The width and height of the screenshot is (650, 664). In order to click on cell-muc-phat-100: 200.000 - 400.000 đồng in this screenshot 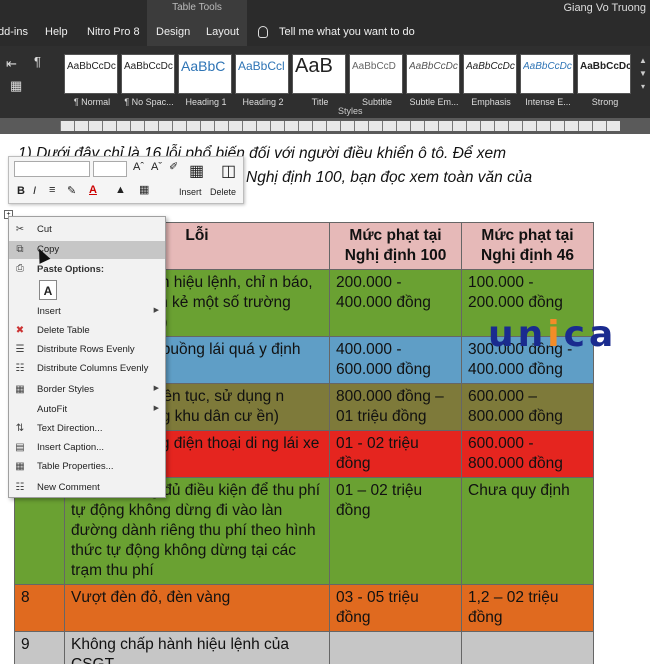, I will do `click(395, 303)`.